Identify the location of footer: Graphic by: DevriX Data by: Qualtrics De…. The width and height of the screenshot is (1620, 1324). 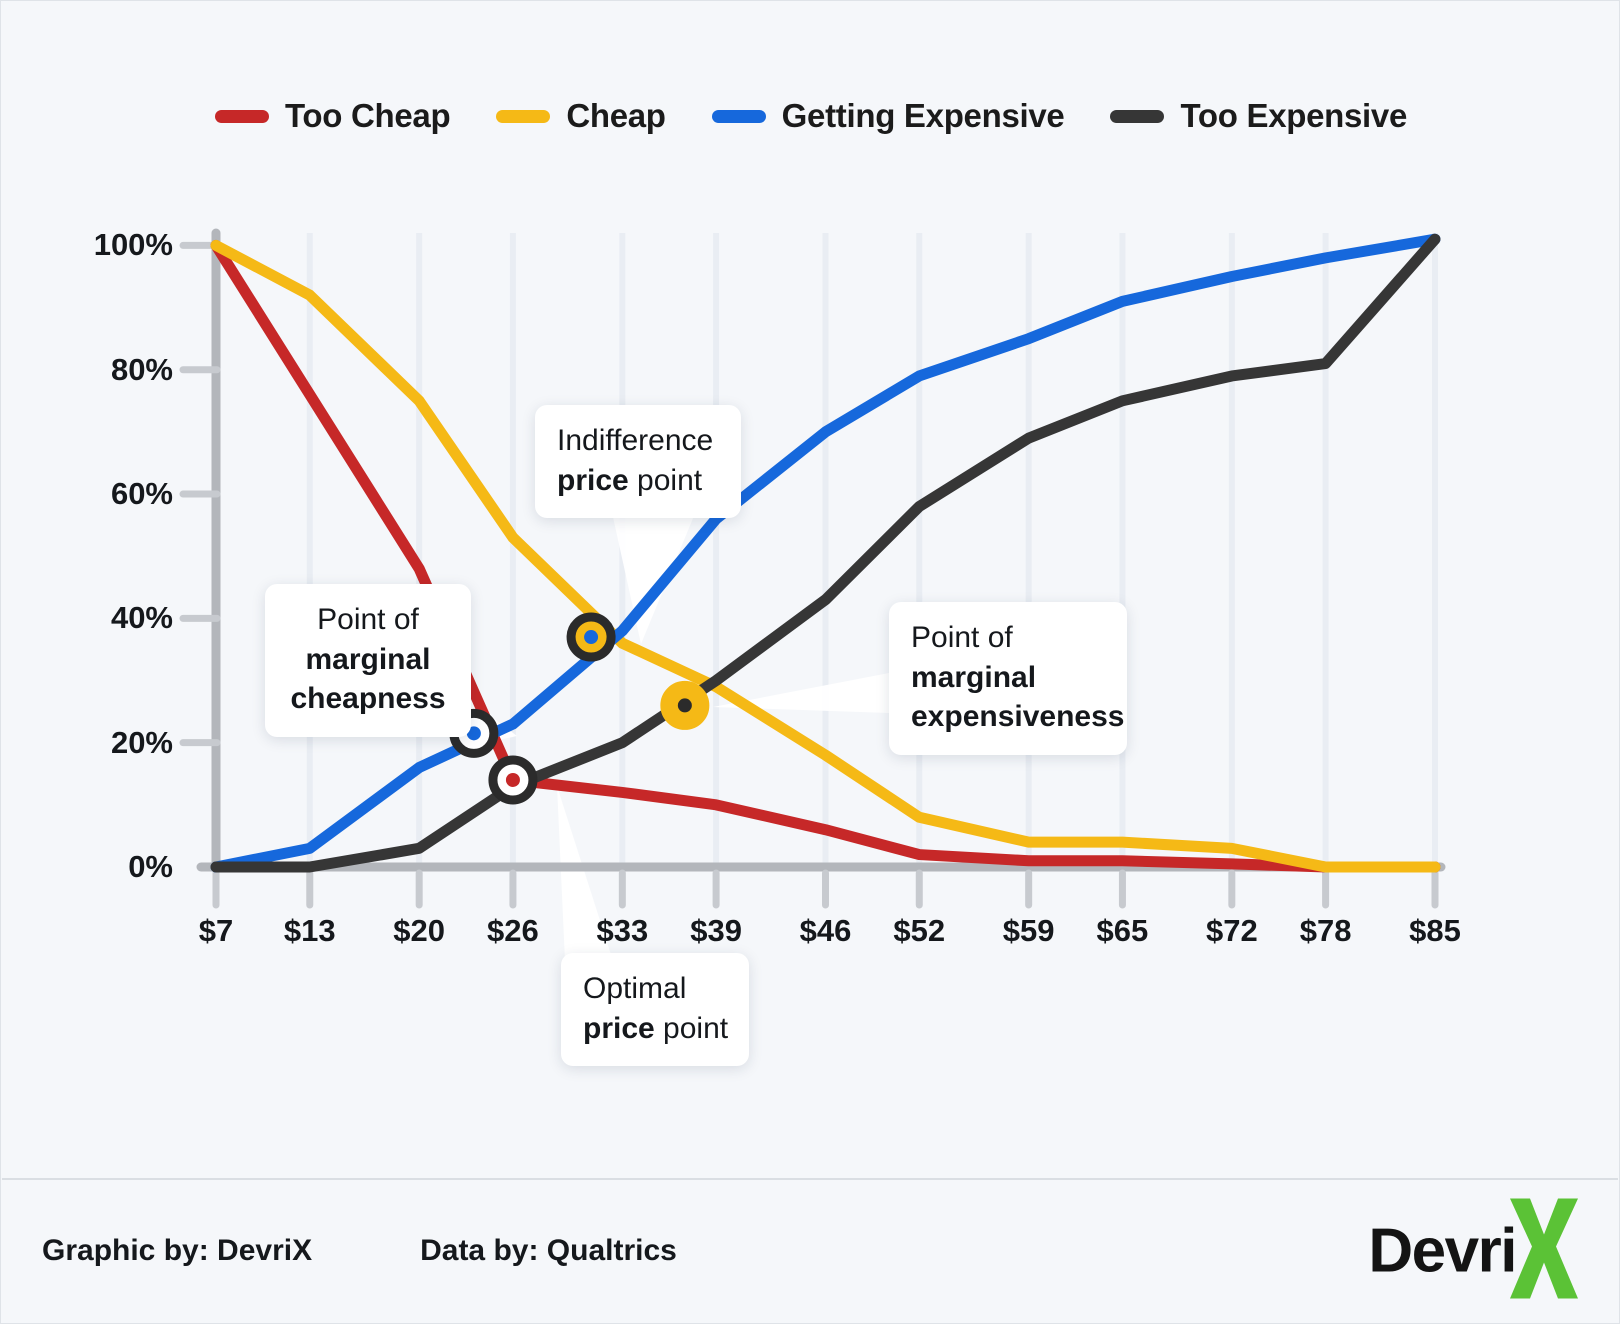
(810, 1250).